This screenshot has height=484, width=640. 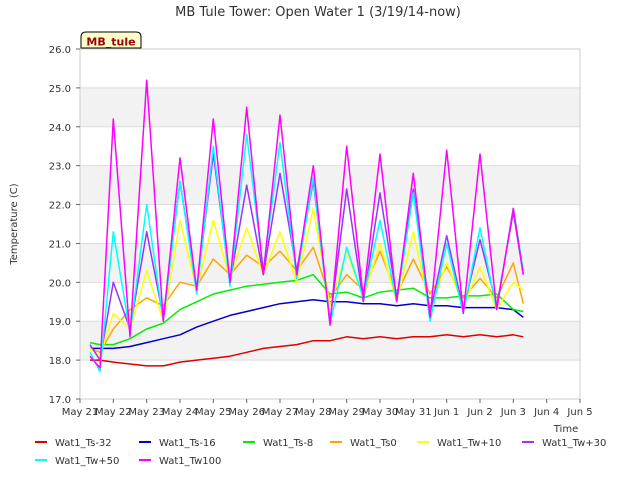 I want to click on x-tick-label: Jun 4, so click(x=546, y=412).